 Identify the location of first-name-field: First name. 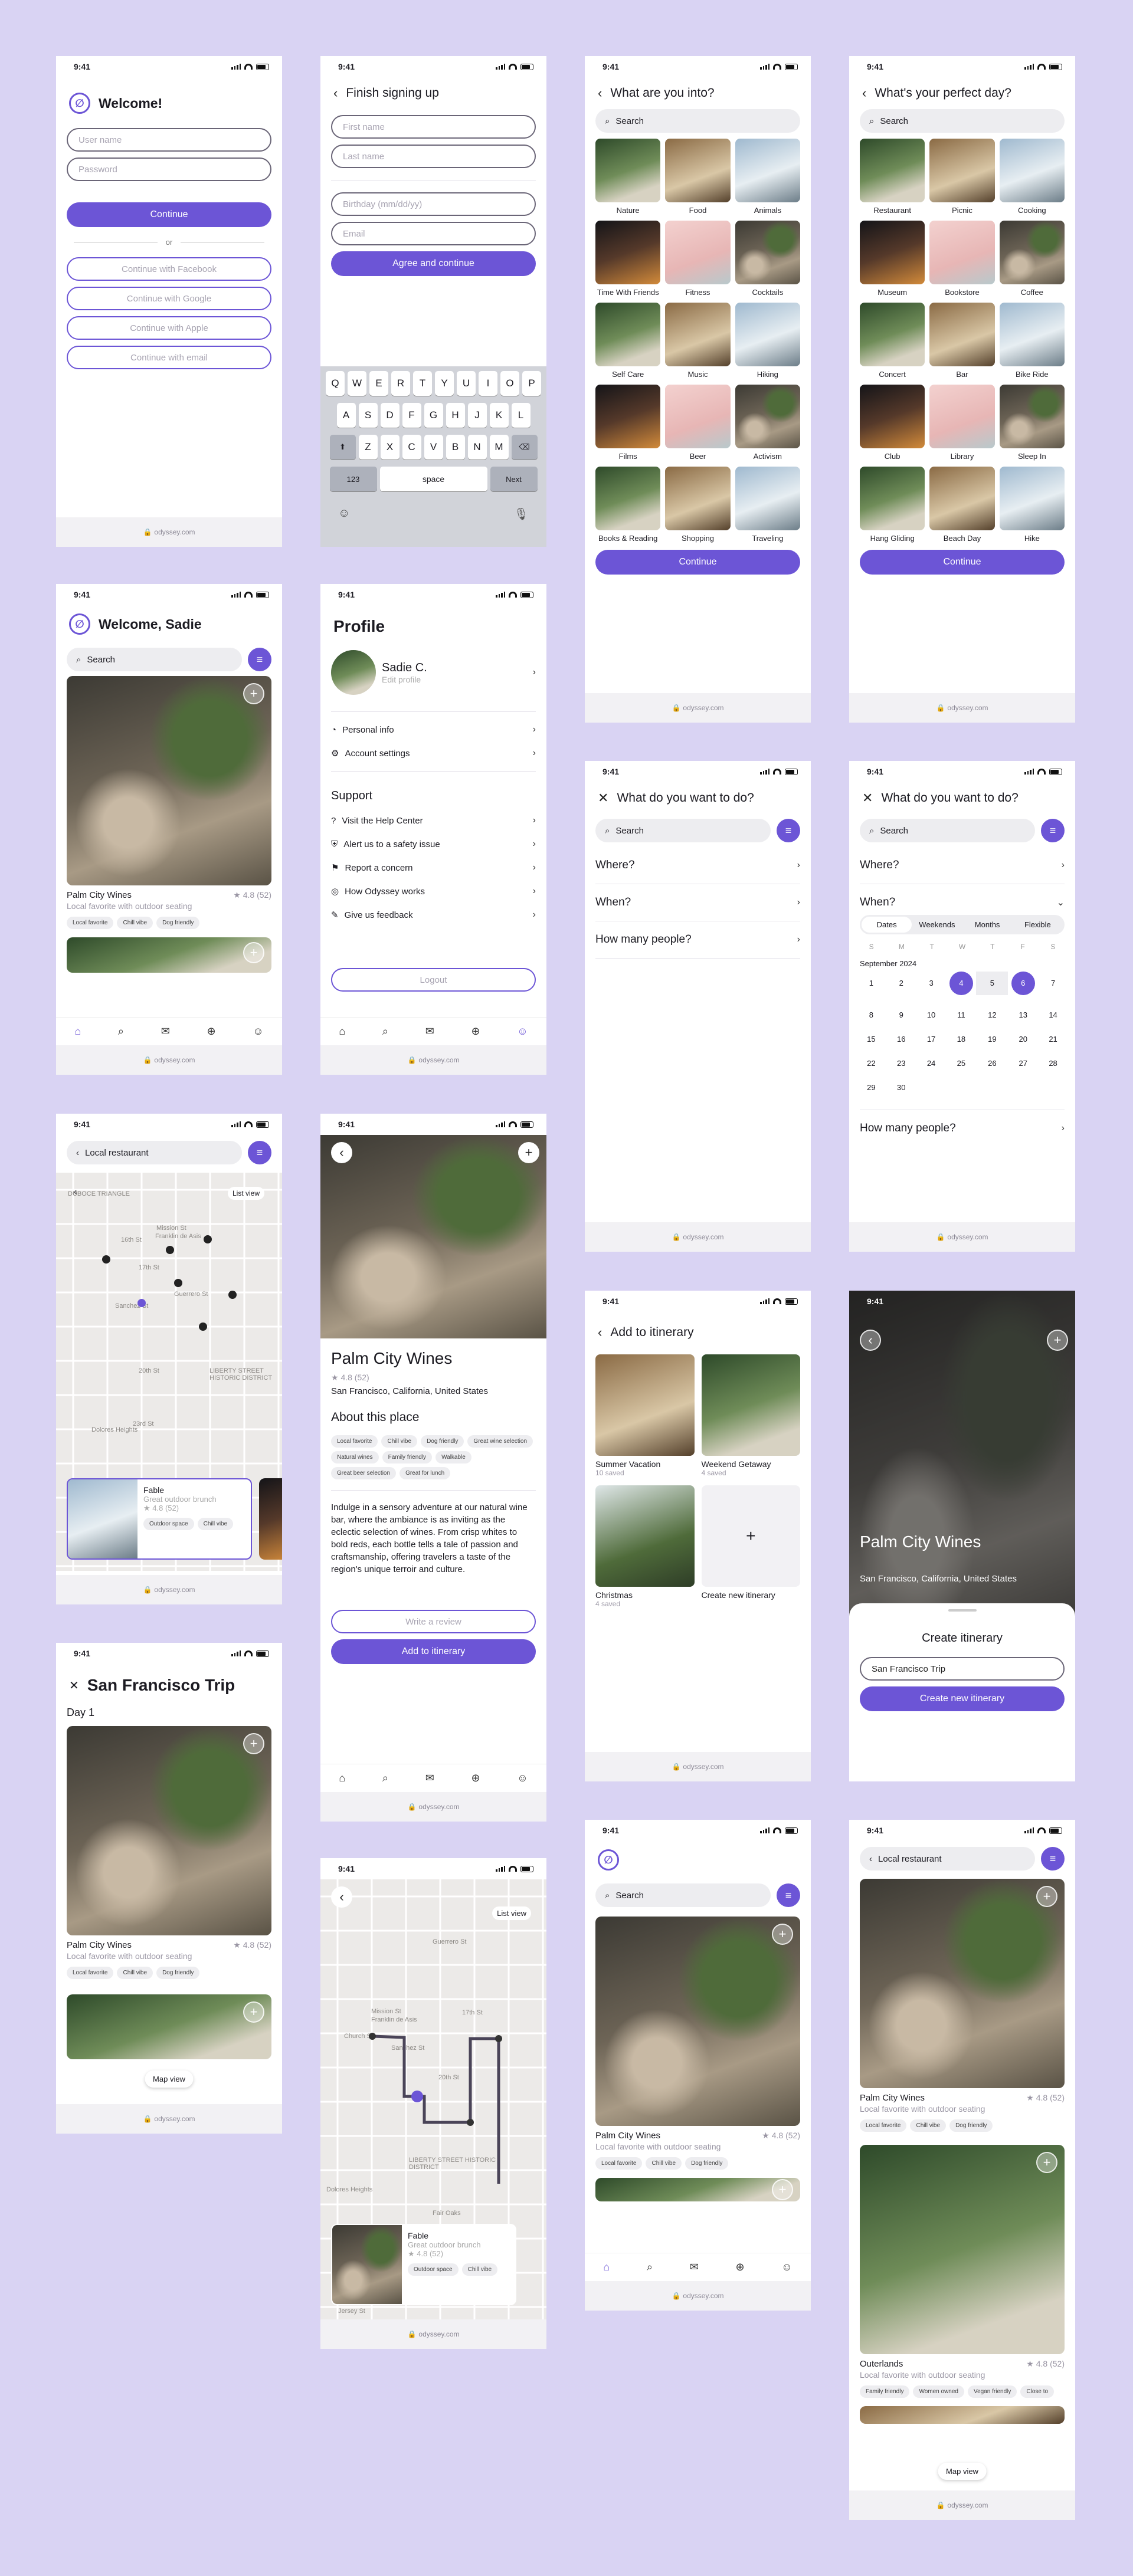
(433, 127).